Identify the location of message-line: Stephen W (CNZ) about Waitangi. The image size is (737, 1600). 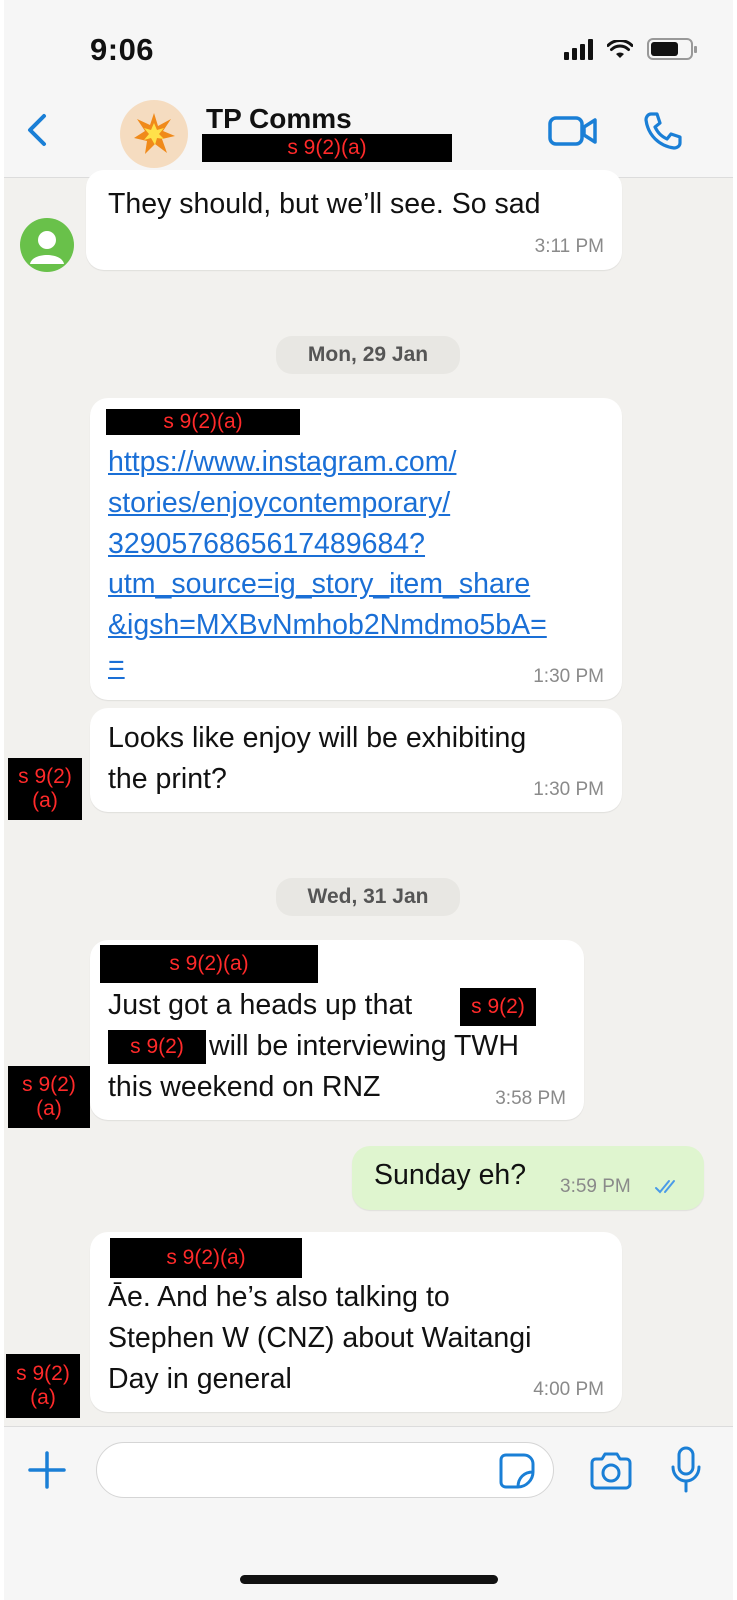
(320, 1338).